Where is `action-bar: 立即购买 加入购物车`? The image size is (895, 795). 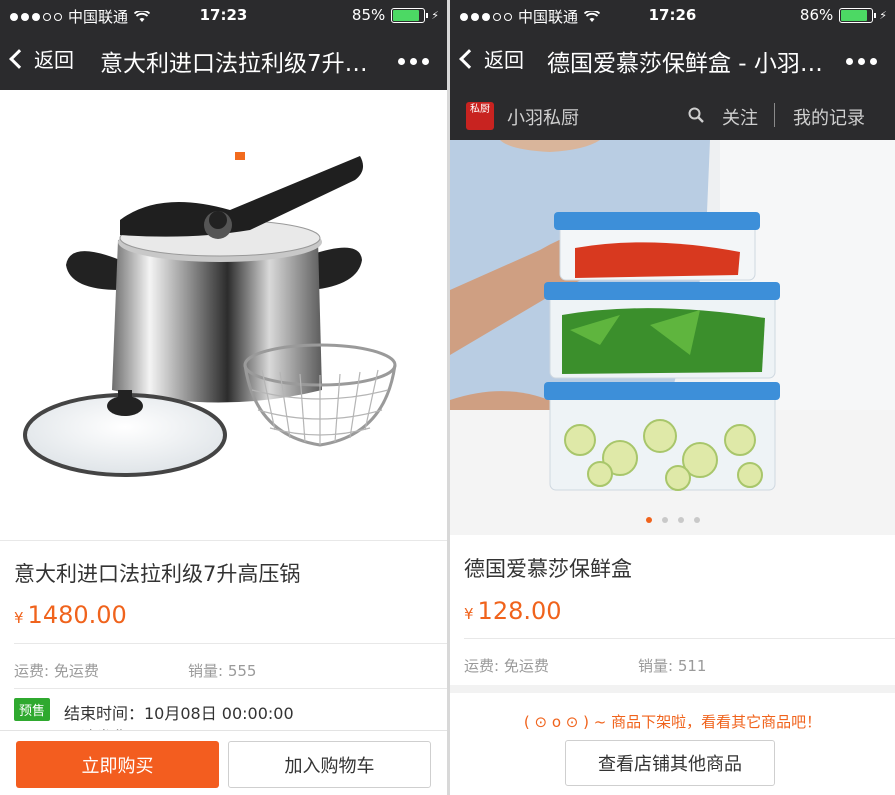 action-bar: 立即购买 加入购物车 is located at coordinates (223, 762).